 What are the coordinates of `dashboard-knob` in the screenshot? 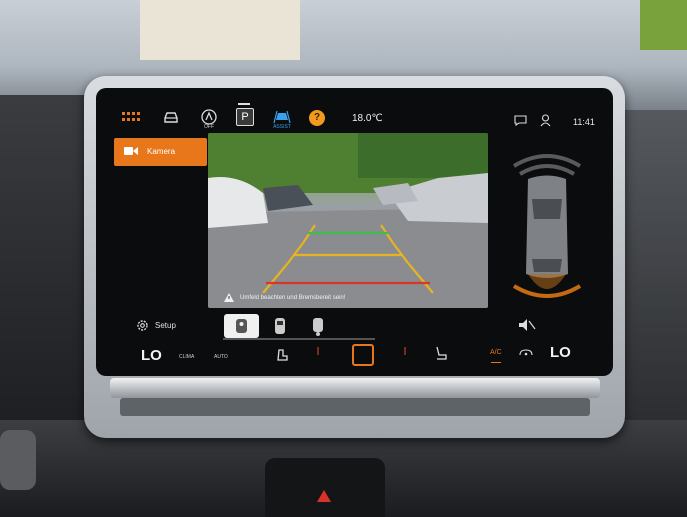 It's located at (18, 460).